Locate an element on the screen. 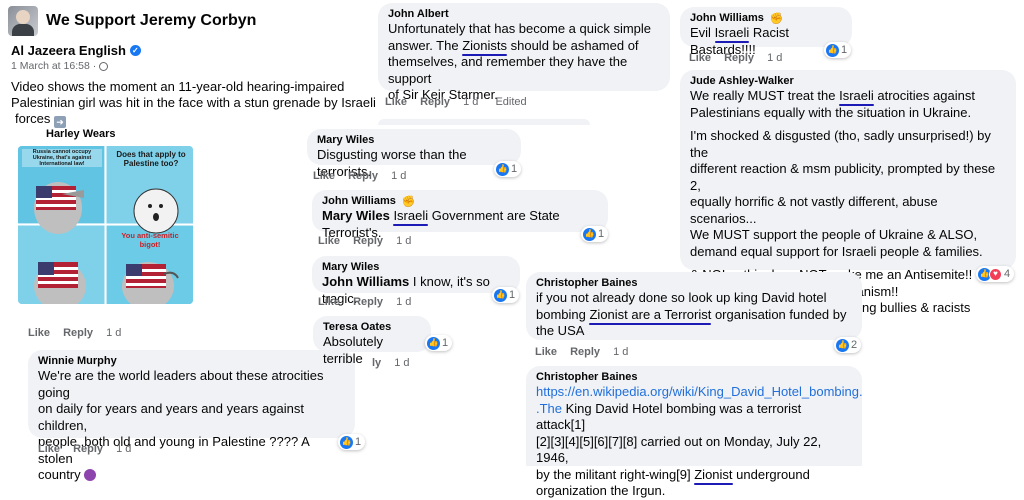 The width and height of the screenshot is (1024, 500). meme-text-top-right: Does that apply to Palestine too? is located at coordinates (151, 159).